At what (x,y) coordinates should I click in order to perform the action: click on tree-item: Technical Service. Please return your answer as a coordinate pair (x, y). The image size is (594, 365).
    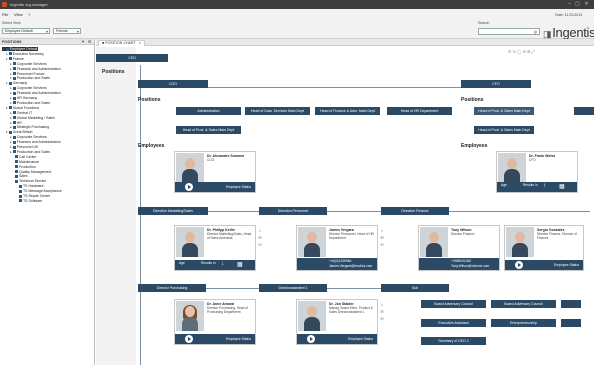
    Looking at the image, I should click on (30, 181).